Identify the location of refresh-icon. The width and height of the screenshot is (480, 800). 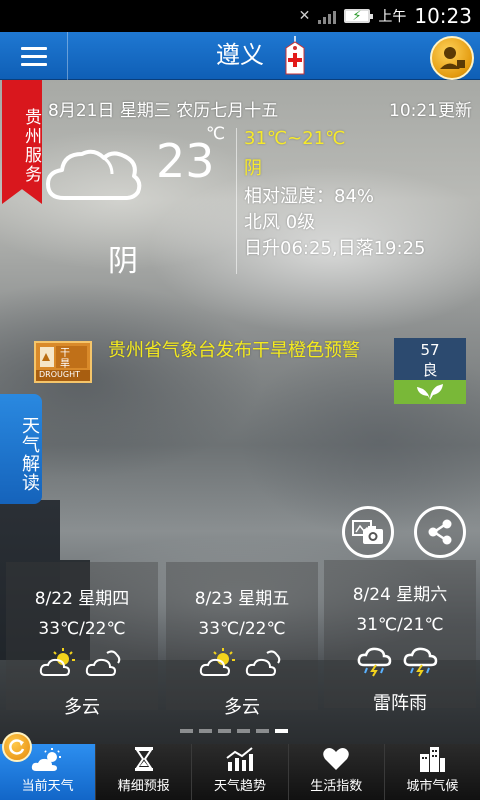
(17, 747).